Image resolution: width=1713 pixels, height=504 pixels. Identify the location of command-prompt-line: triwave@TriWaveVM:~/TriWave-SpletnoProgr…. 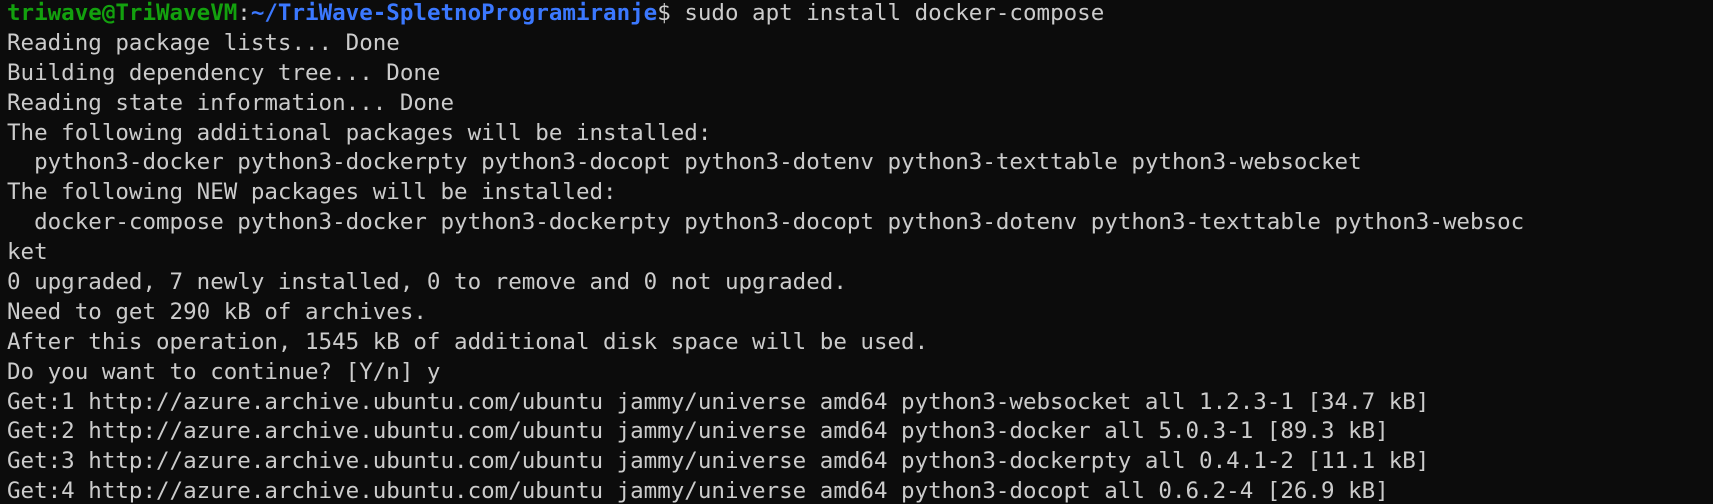
(860, 14).